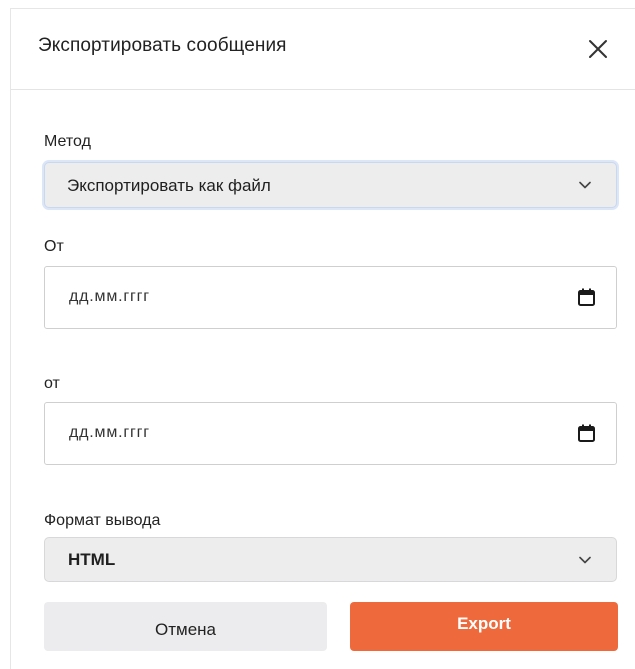  I want to click on to-date-label: от, so click(52, 383).